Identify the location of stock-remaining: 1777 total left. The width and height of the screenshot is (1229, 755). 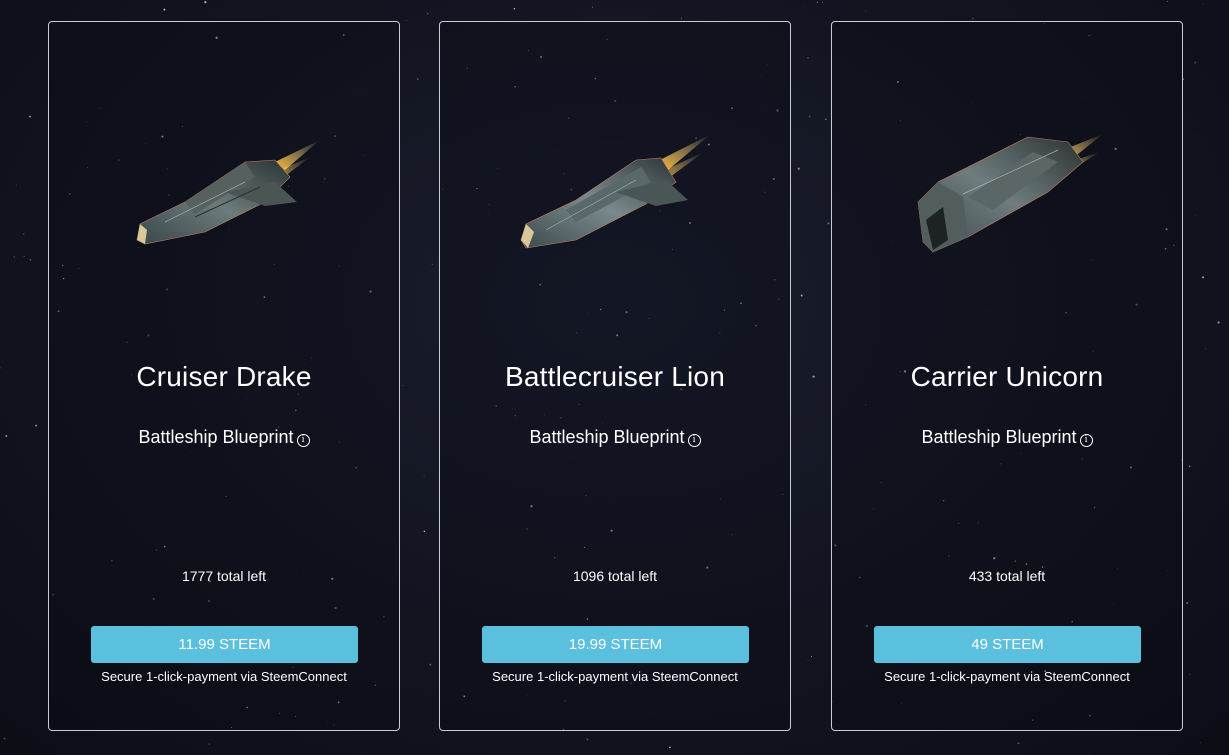
(224, 576).